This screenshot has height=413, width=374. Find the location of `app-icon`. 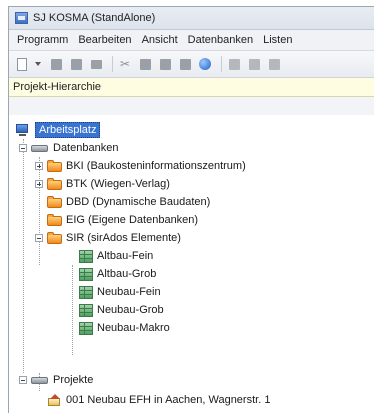

app-icon is located at coordinates (21, 18).